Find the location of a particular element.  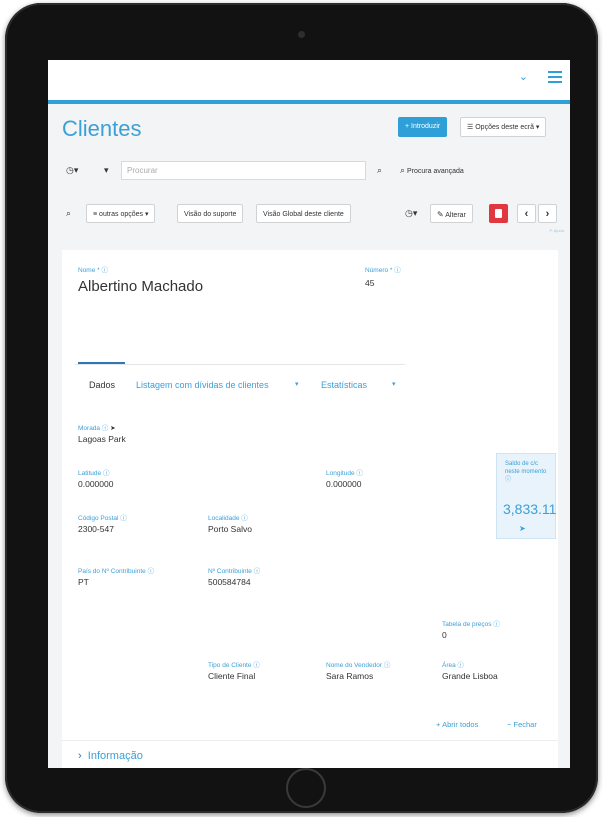

location-arrow-icon: ➤ is located at coordinates (113, 428).